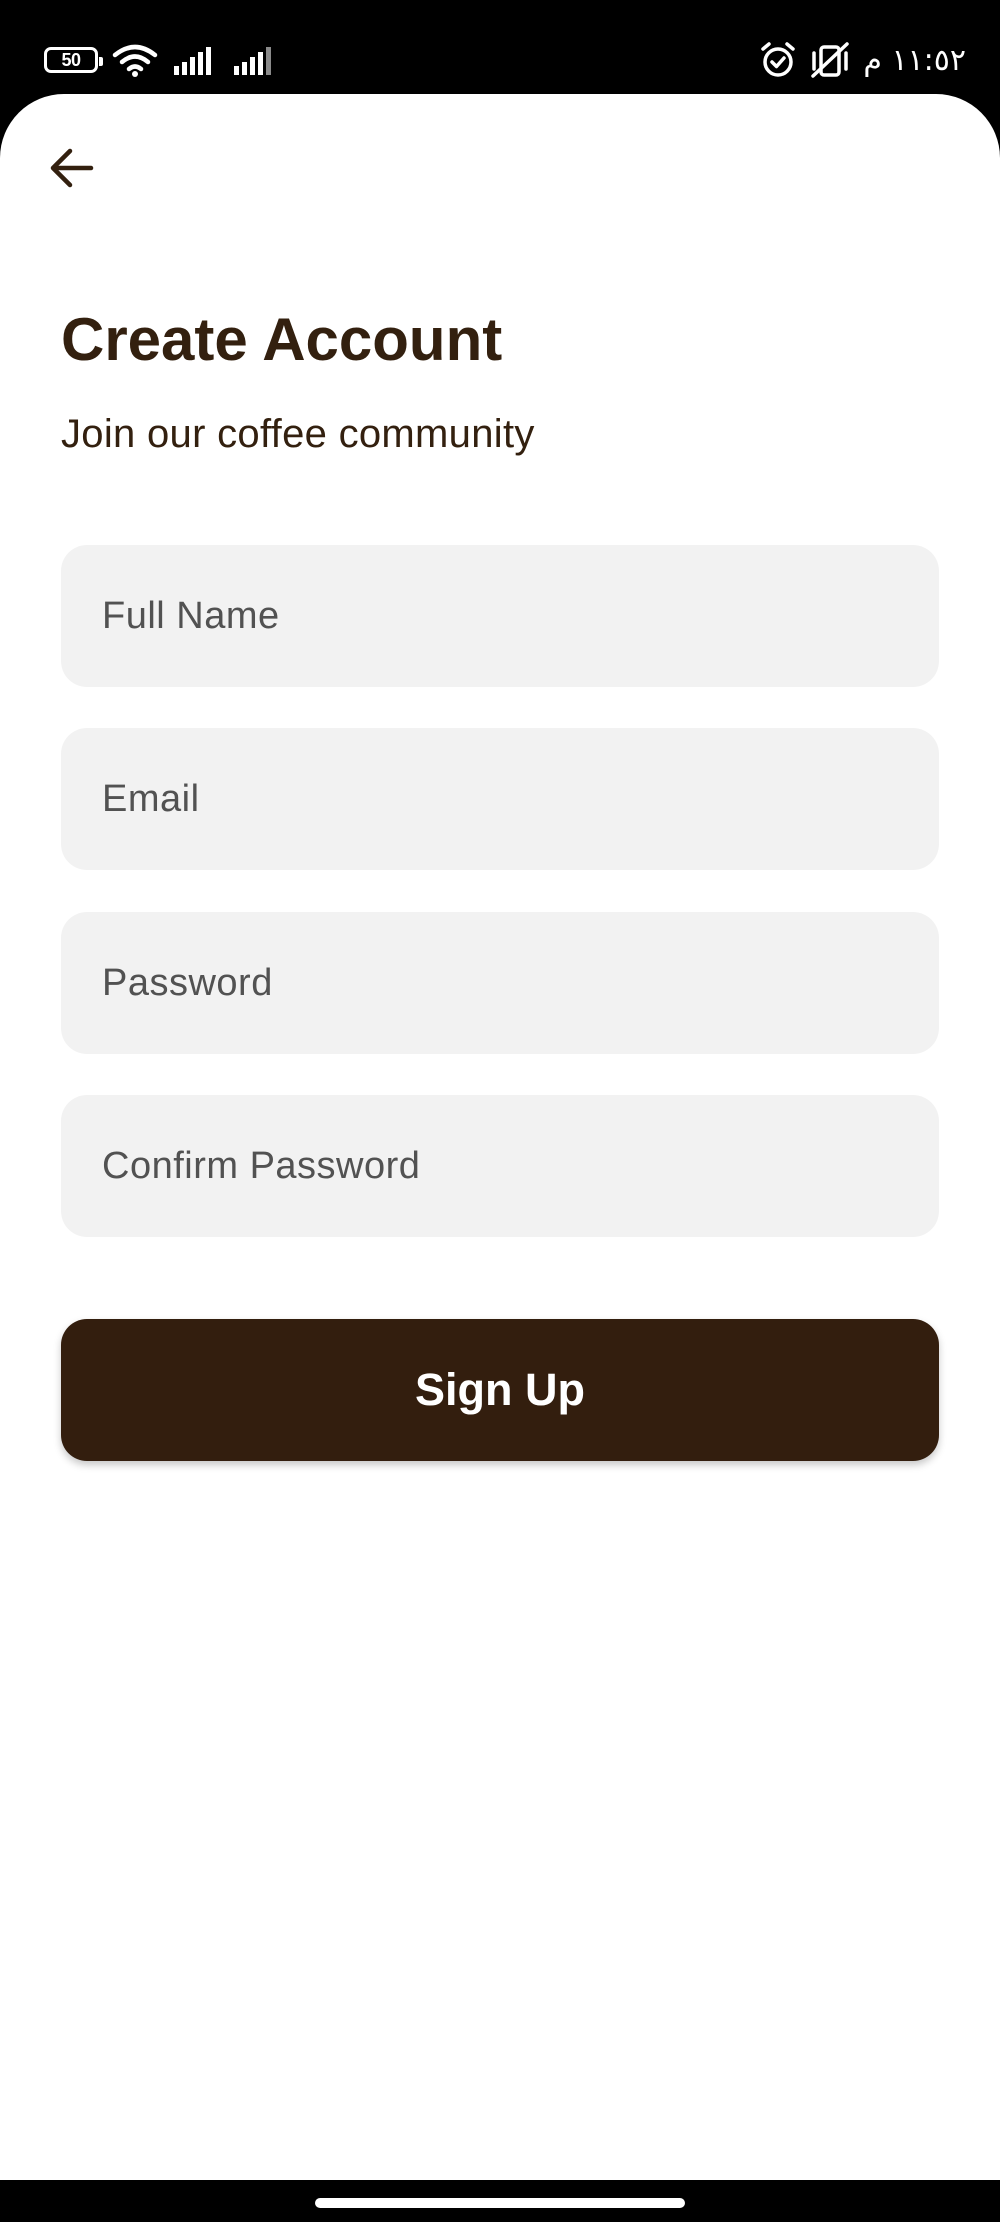 The width and height of the screenshot is (1000, 2222). Describe the element at coordinates (71, 59) in the screenshot. I see `battery-level: 50` at that location.